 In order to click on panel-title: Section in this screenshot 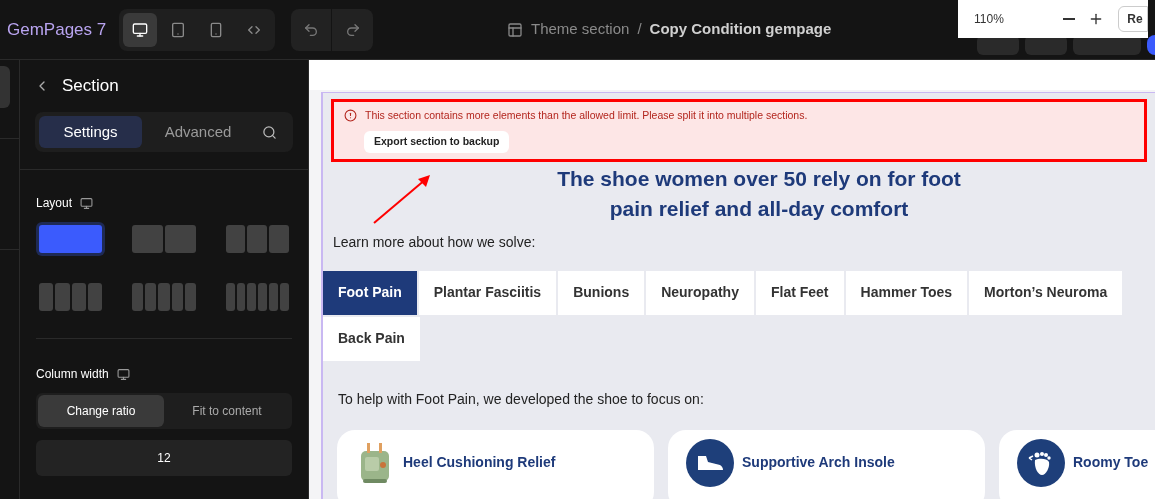, I will do `click(90, 86)`.